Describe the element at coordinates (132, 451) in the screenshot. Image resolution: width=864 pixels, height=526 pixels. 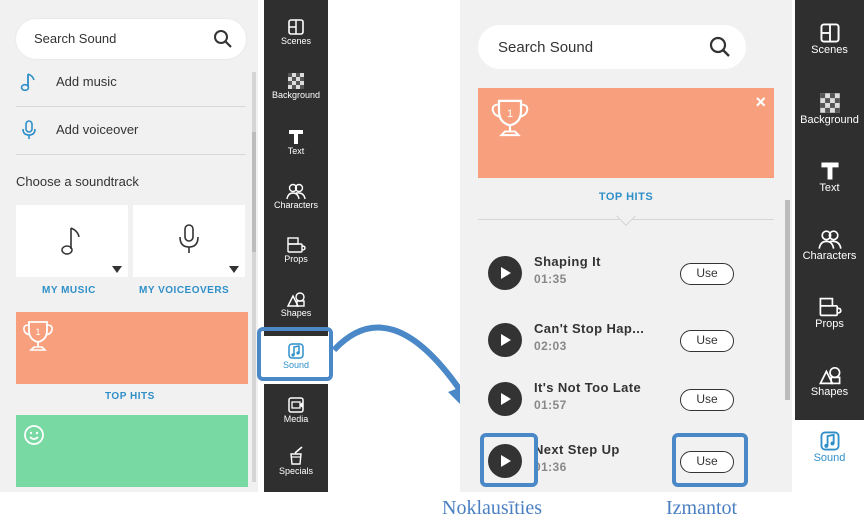
I see `happy-card` at that location.